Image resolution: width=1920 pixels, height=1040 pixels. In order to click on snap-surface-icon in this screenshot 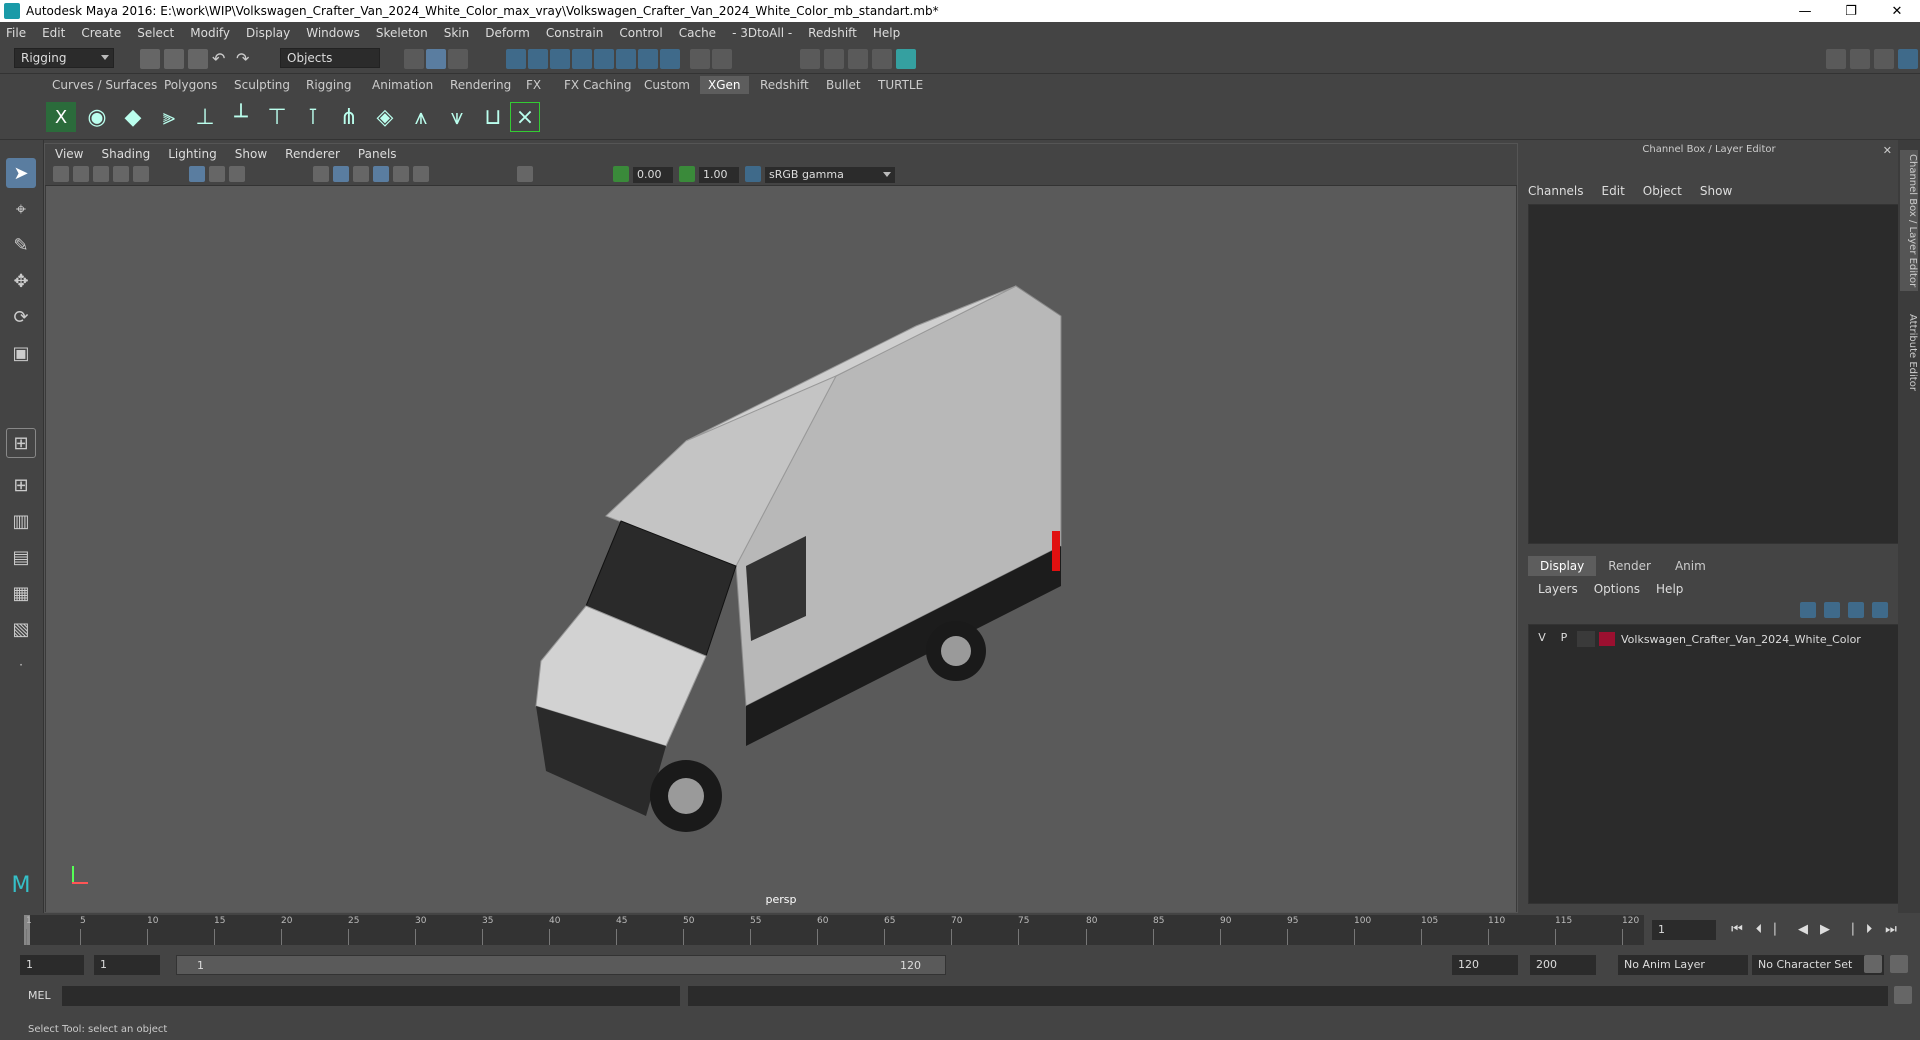, I will do `click(604, 59)`.